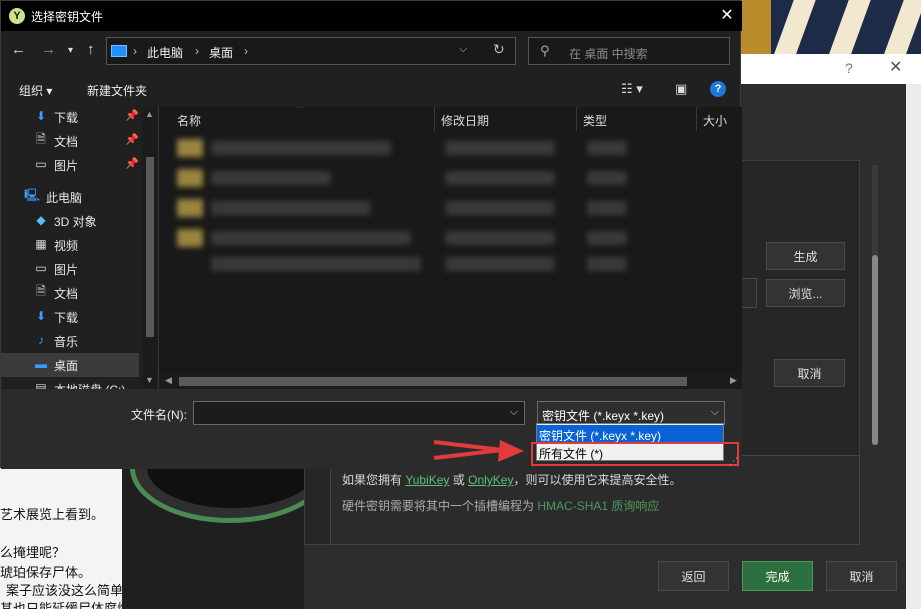 The height and width of the screenshot is (609, 921). I want to click on nav-item-videos: ▦ 视频, so click(70, 245).